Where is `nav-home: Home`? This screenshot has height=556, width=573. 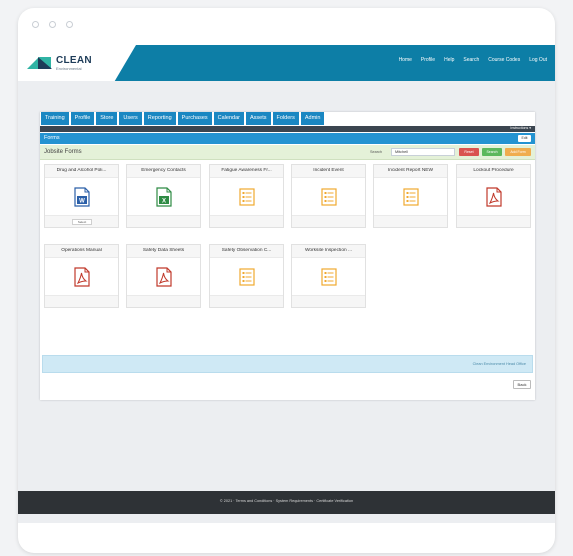 nav-home: Home is located at coordinates (405, 60).